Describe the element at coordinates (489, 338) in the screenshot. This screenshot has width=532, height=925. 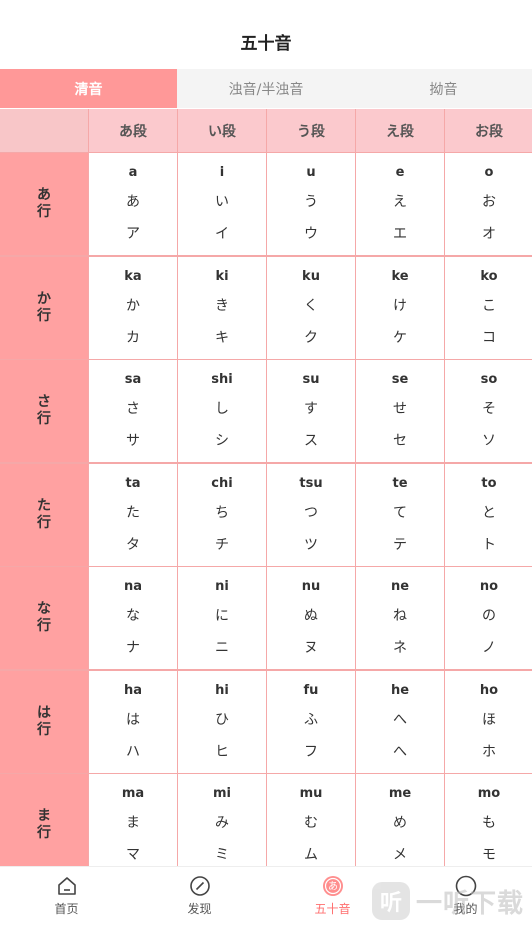
I see `kana-katakana: コ` at that location.